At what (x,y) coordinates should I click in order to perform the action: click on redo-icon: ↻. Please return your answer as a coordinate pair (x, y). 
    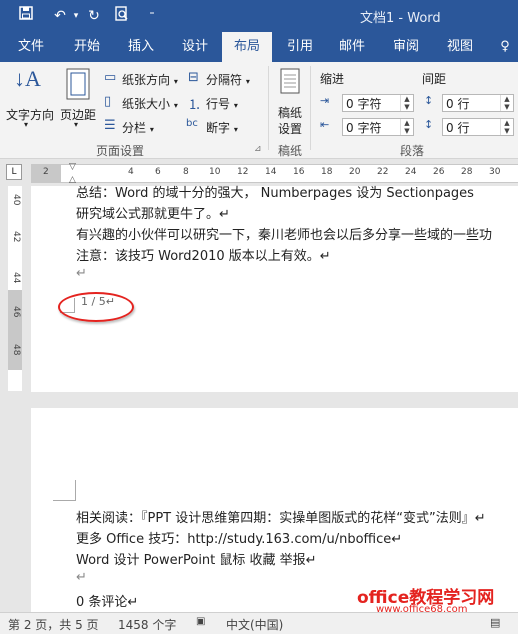
    Looking at the image, I should click on (94, 16).